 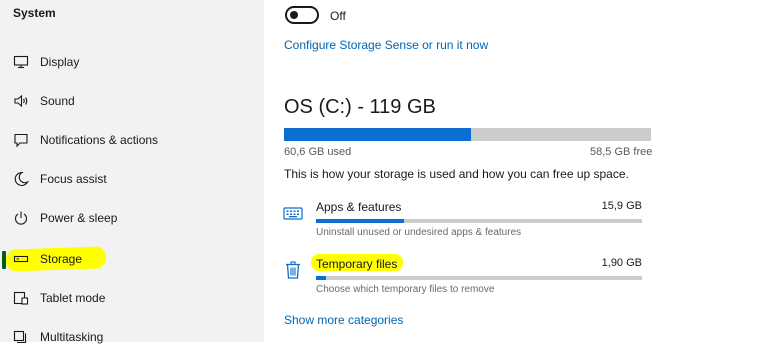 What do you see at coordinates (60, 62) in the screenshot?
I see `sidebar-item-label: Display` at bounding box center [60, 62].